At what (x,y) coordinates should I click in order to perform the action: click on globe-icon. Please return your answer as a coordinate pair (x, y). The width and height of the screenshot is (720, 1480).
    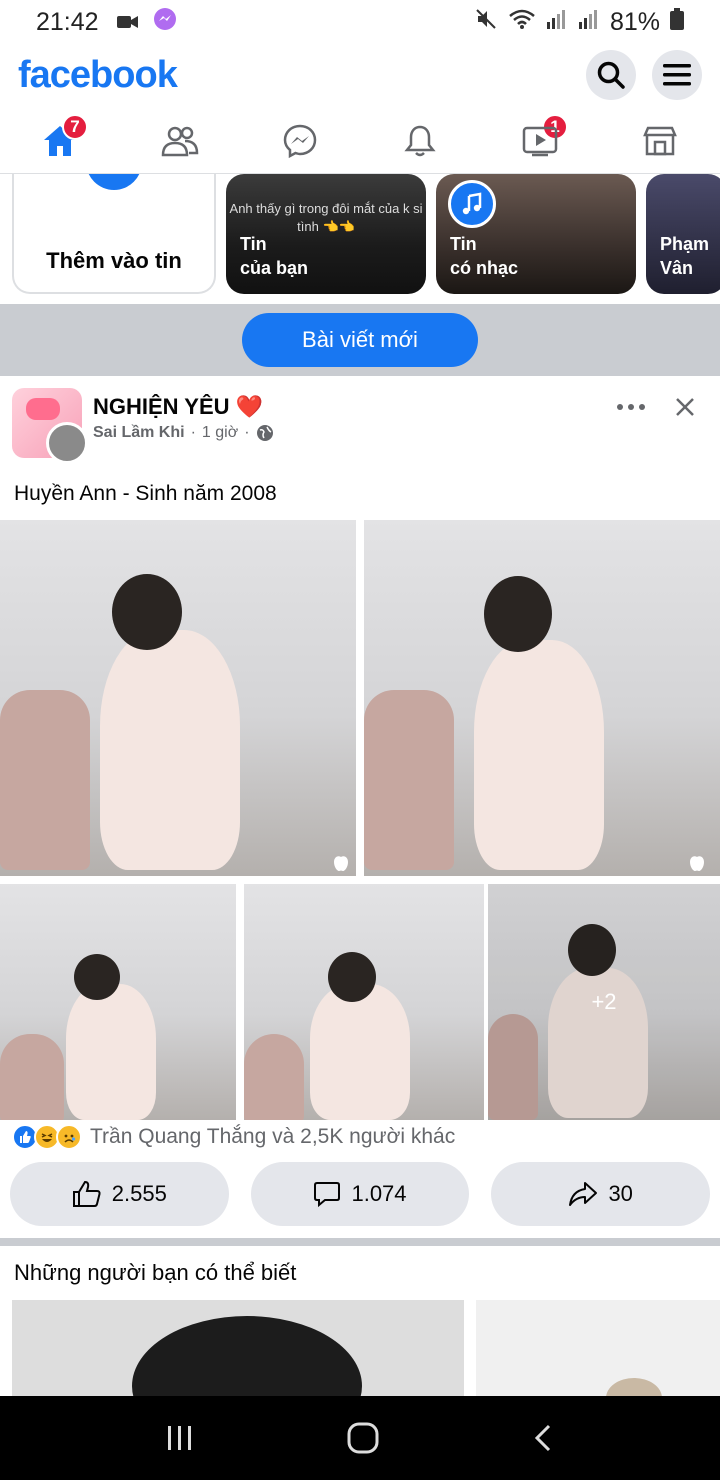
    Looking at the image, I should click on (264, 433).